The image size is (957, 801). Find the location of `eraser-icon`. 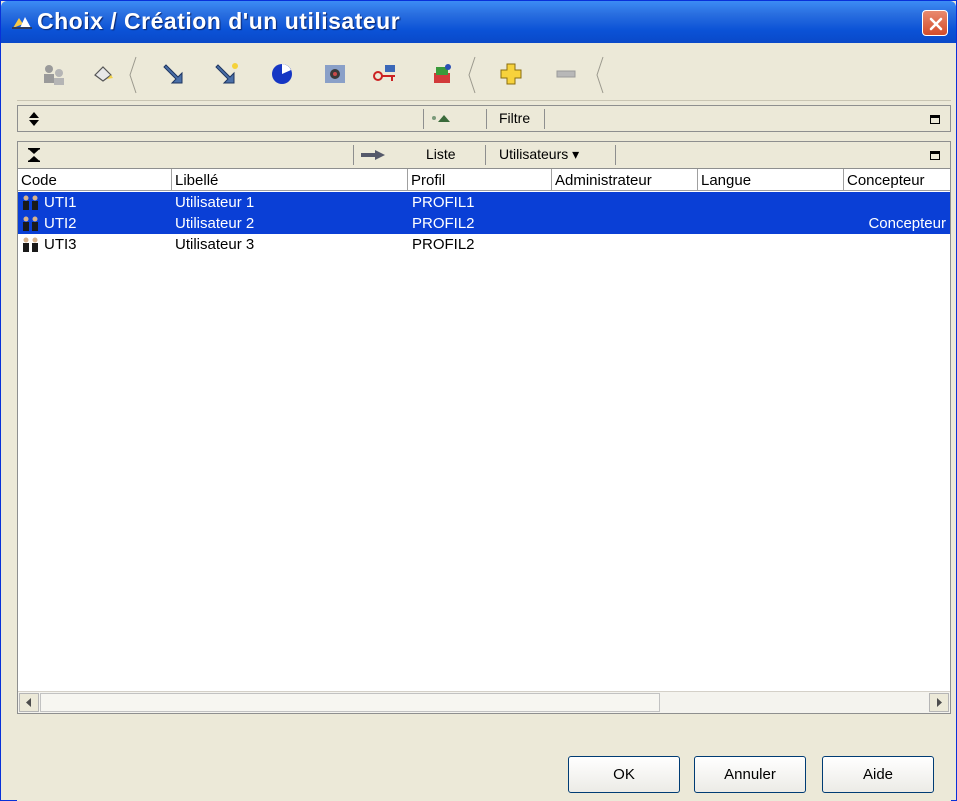

eraser-icon is located at coordinates (104, 74).